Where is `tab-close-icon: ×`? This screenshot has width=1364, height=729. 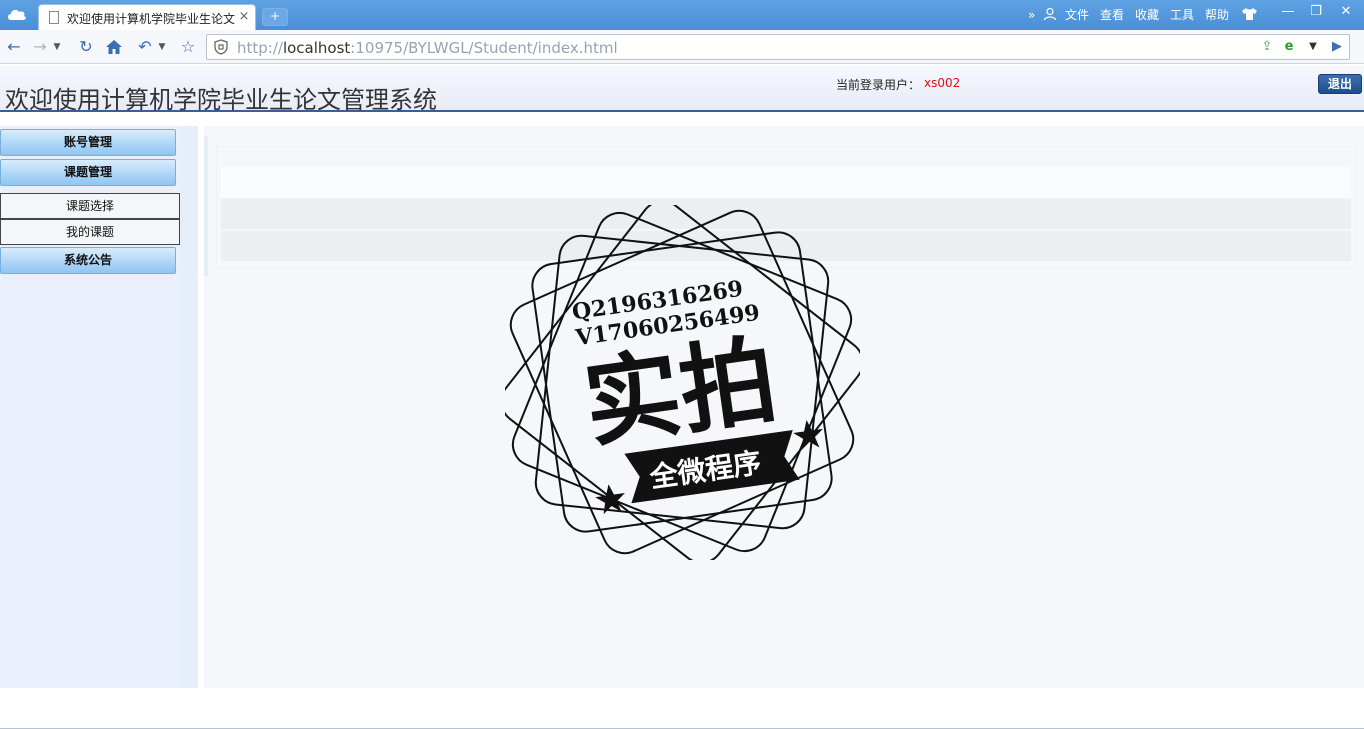
tab-close-icon: × is located at coordinates (244, 17).